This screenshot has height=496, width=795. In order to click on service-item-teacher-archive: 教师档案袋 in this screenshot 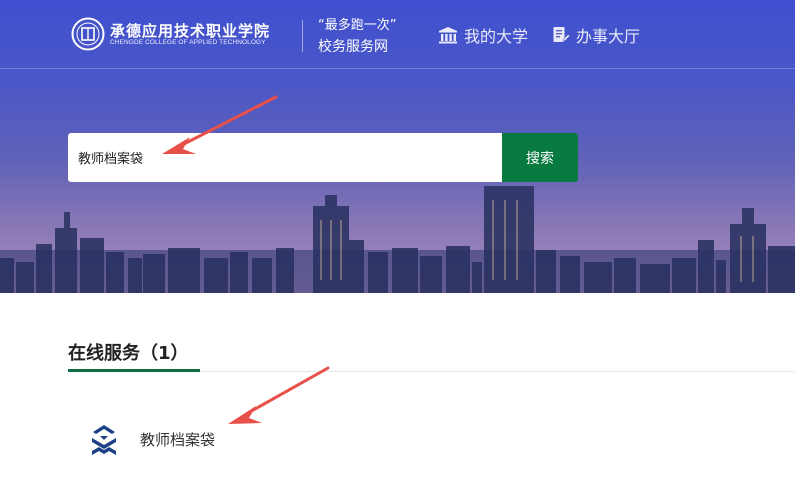, I will do `click(177, 439)`.